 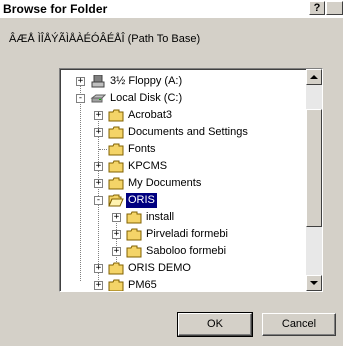 I want to click on arrow-up-icon, so click(x=314, y=77).